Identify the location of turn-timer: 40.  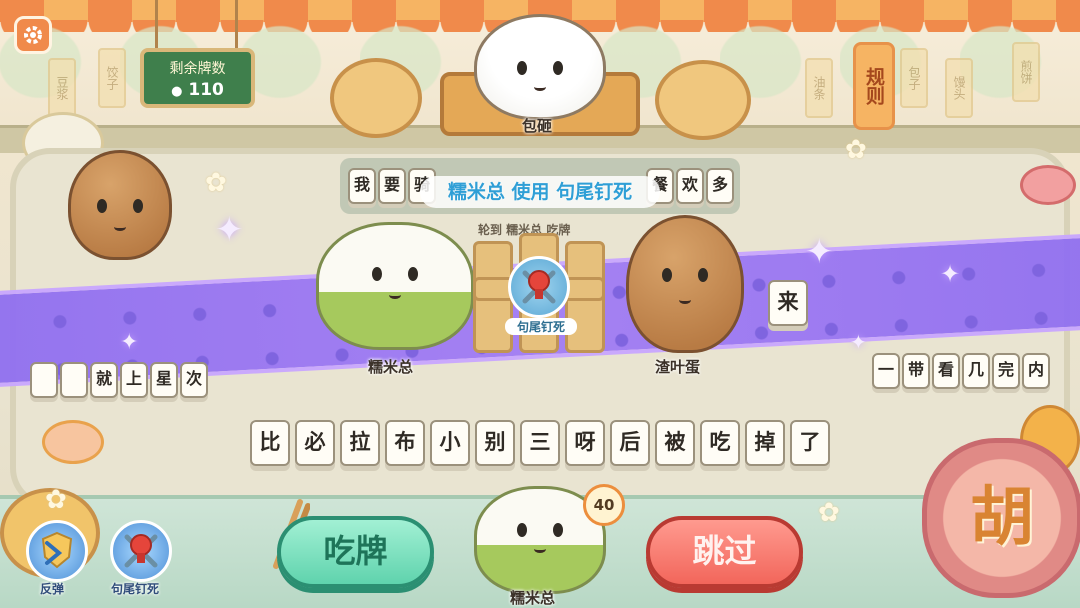
(604, 505).